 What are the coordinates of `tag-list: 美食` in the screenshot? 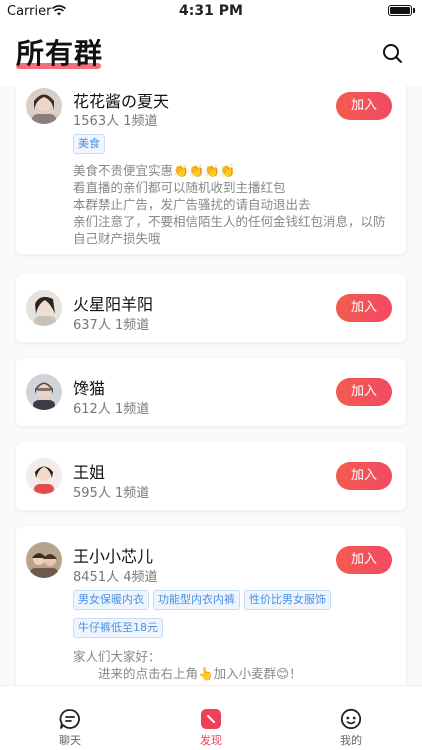 It's located at (91, 146).